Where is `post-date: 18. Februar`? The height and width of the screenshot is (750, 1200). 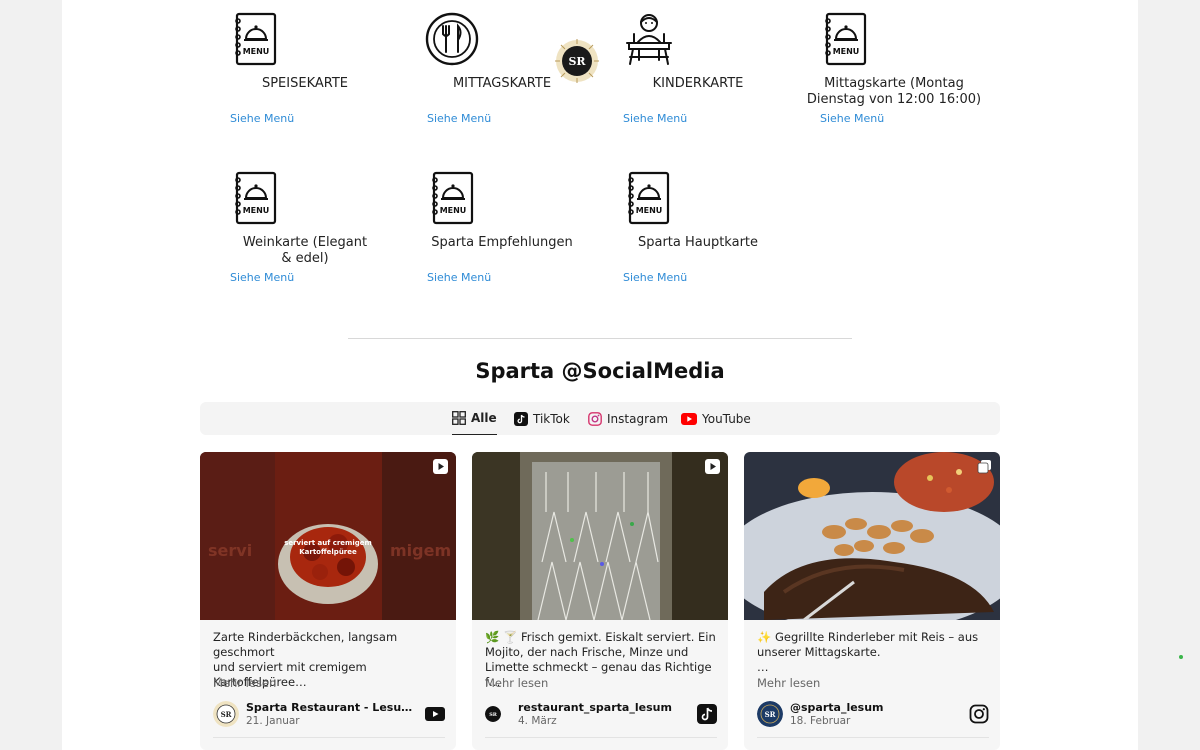
post-date: 18. Februar is located at coordinates (820, 721).